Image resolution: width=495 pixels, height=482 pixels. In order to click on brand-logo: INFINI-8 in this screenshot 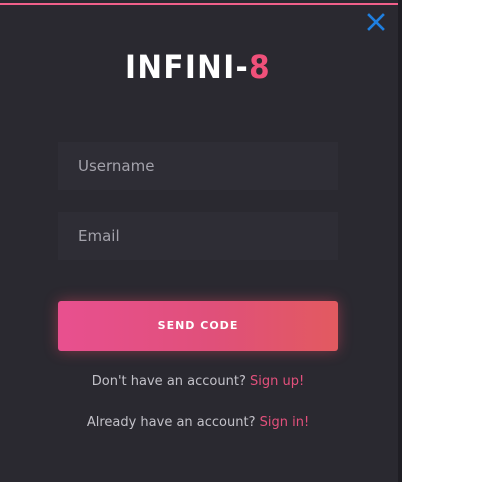, I will do `click(198, 67)`.